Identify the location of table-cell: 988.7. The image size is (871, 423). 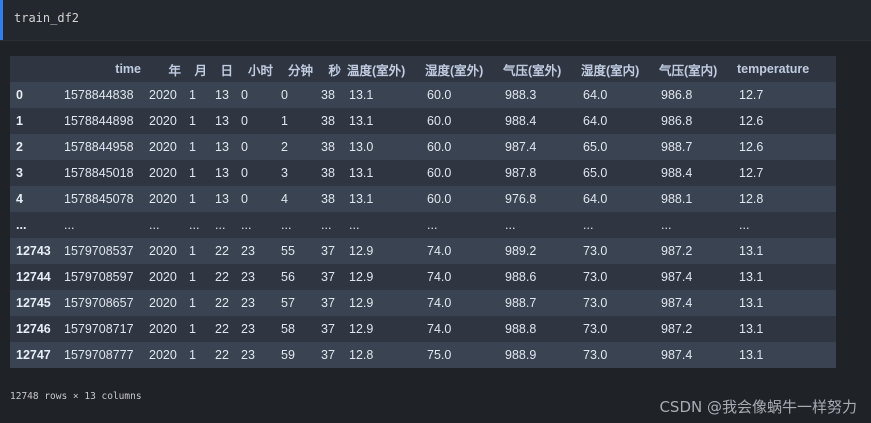
(521, 303).